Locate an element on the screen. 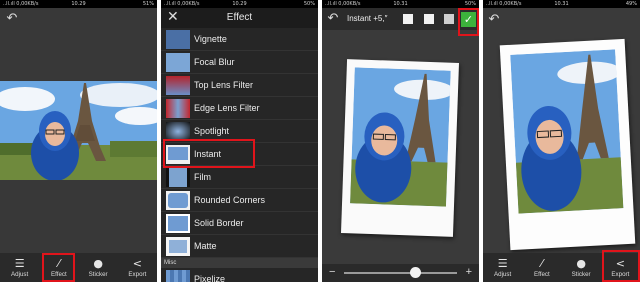 The image size is (640, 282). export-button: < Export is located at coordinates (137, 267).